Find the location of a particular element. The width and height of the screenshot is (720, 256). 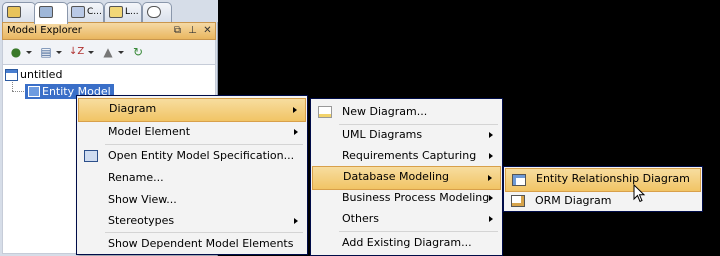

menu-item-diagram: Diagram is located at coordinates (192, 110).